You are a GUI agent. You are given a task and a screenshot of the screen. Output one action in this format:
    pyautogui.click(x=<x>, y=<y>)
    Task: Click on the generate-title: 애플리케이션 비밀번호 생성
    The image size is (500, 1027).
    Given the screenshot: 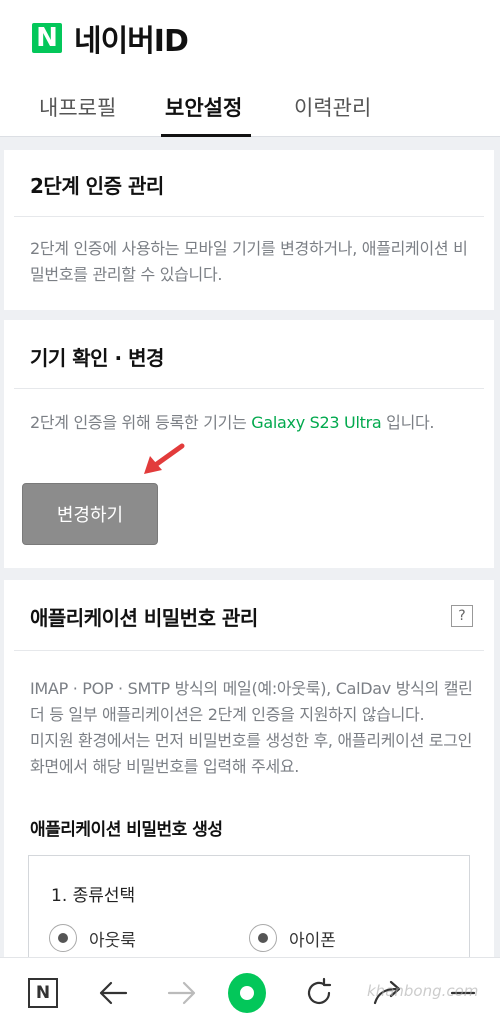 What is the action you would take?
    pyautogui.click(x=126, y=830)
    